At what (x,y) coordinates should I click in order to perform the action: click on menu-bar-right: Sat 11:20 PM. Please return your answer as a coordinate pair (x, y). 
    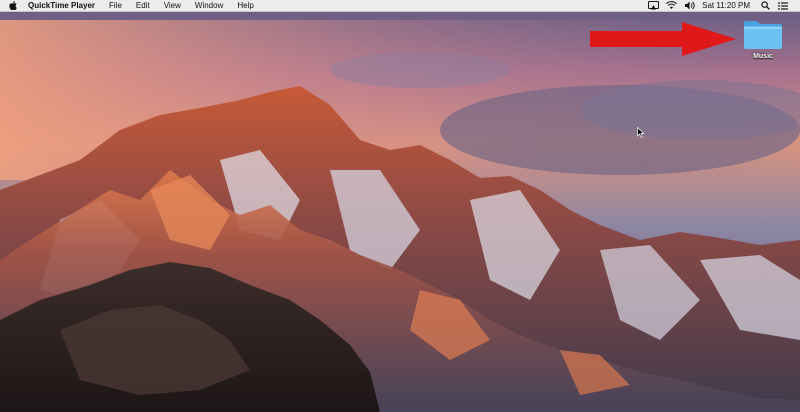
    Looking at the image, I should click on (722, 5).